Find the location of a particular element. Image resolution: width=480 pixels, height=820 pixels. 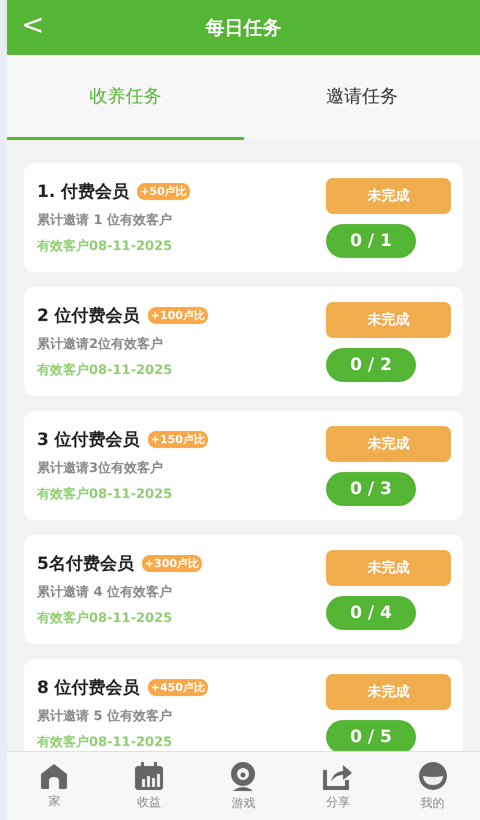

nav-item: 我的 is located at coordinates (432, 786).